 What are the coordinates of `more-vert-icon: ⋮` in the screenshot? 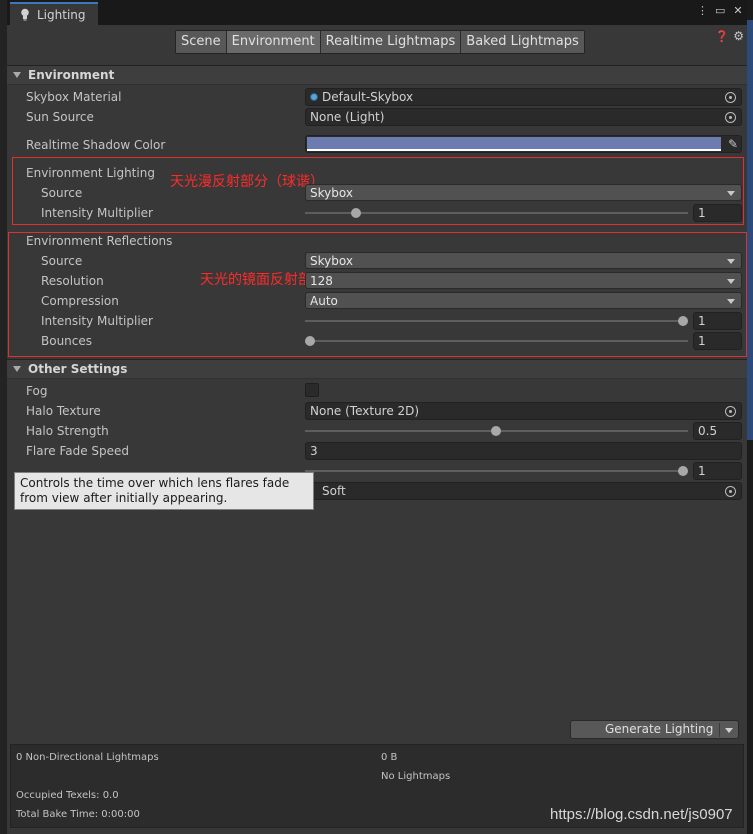 It's located at (702, 10).